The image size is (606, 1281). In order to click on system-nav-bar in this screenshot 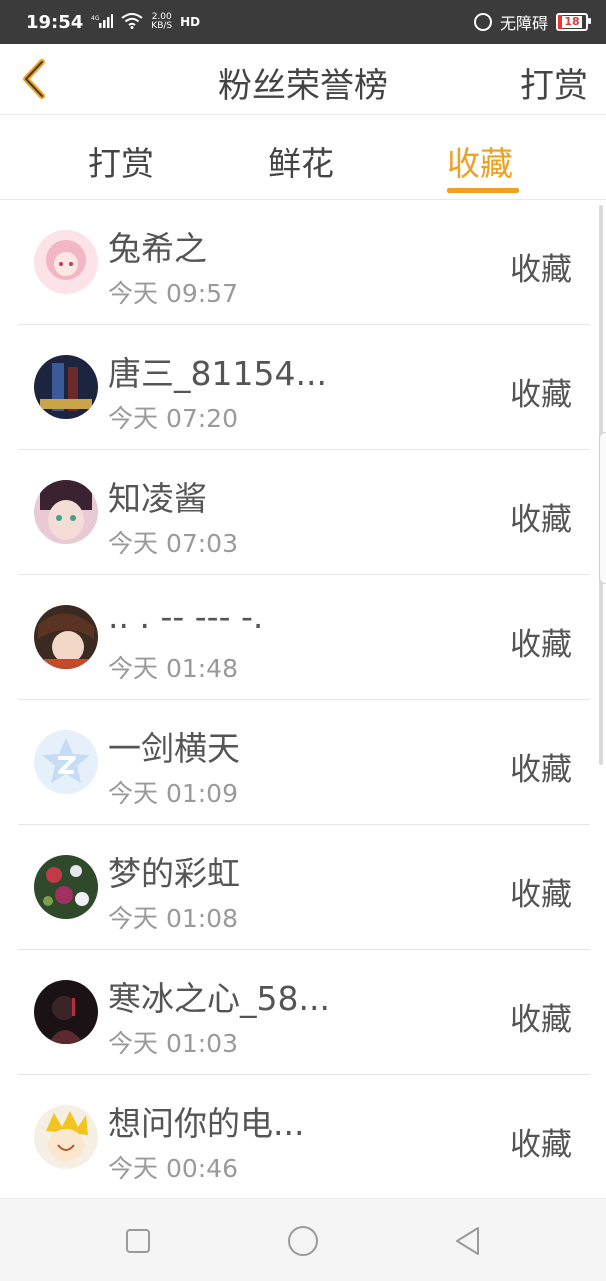, I will do `click(303, 1239)`.